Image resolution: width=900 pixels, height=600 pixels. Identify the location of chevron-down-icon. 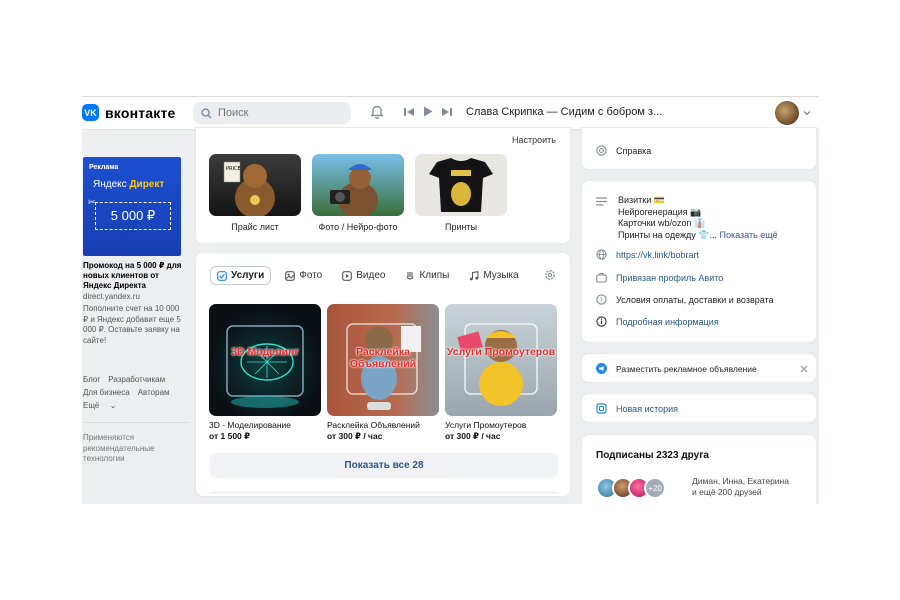
(807, 113).